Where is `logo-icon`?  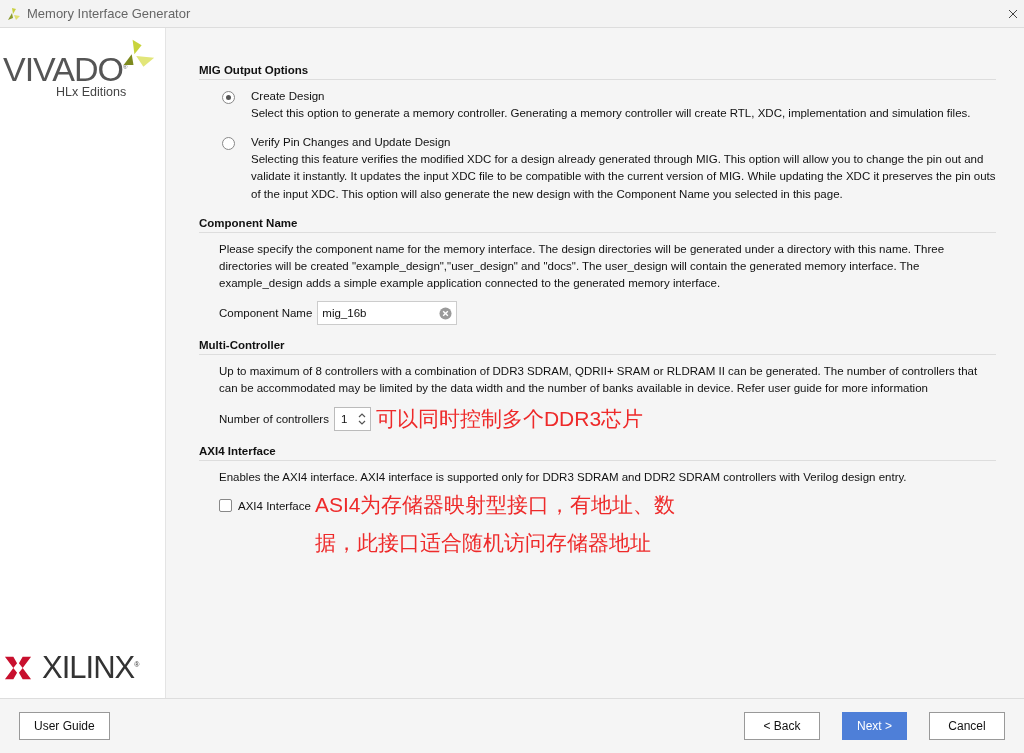
logo-icon is located at coordinates (18, 668).